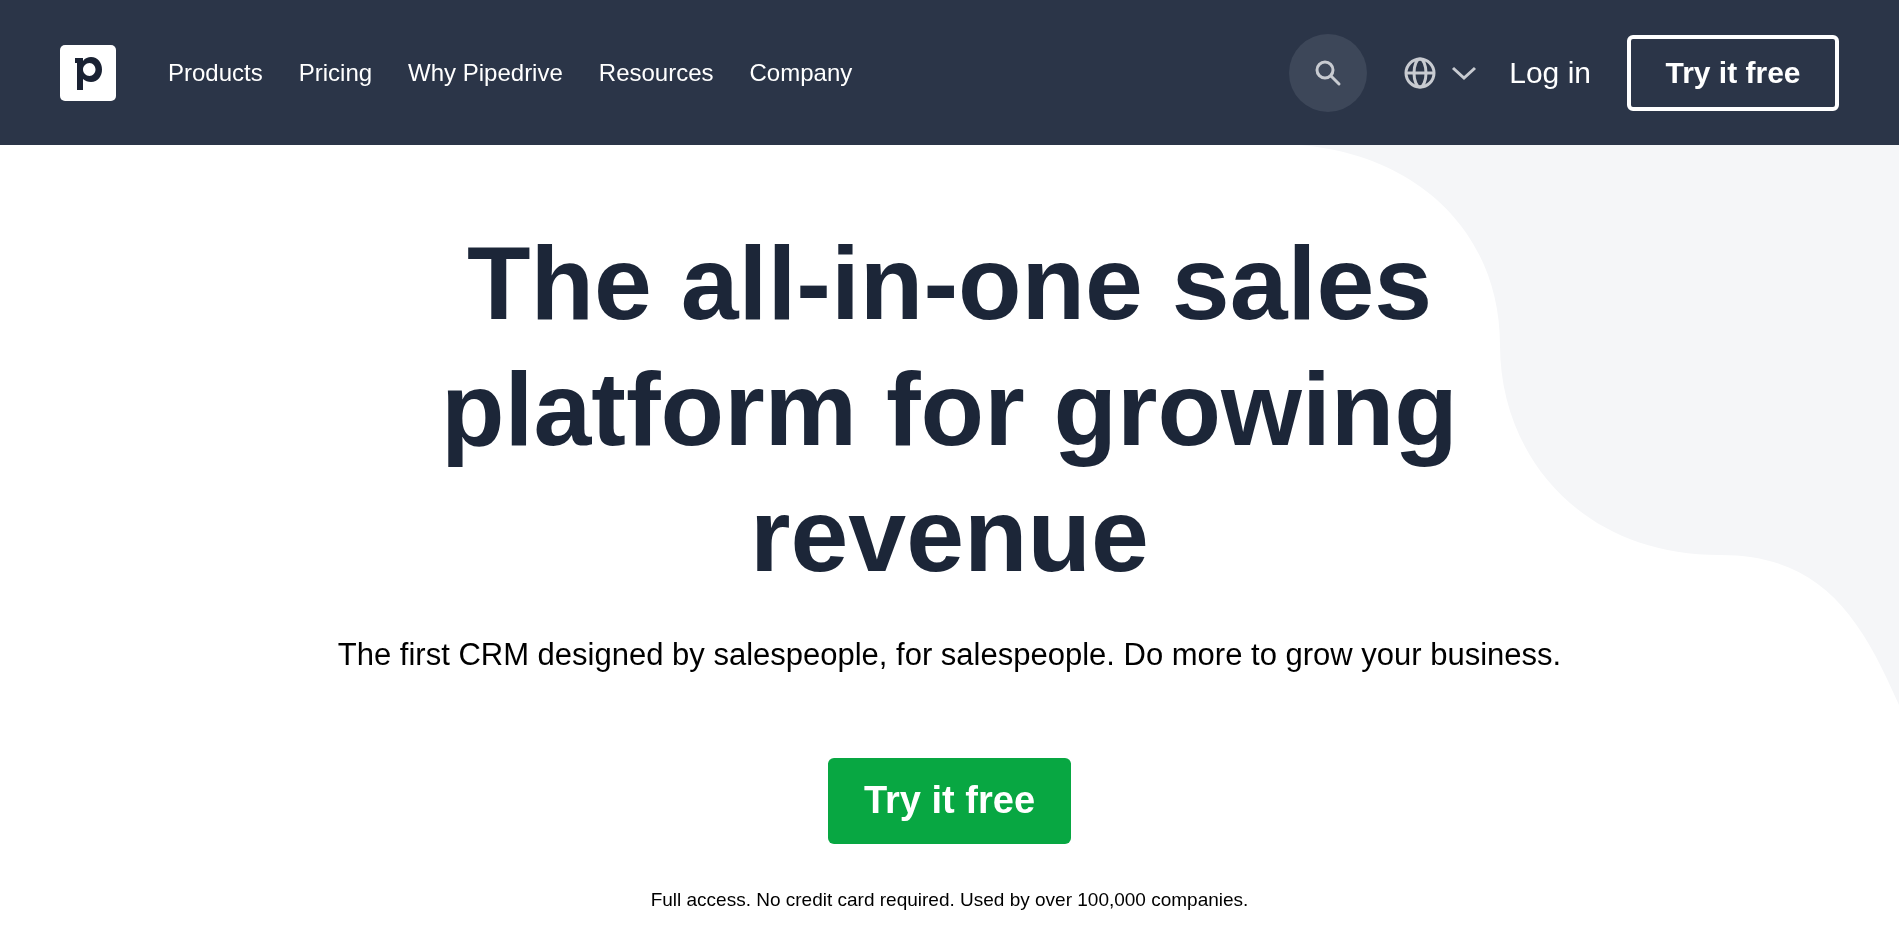  What do you see at coordinates (335, 72) in the screenshot?
I see `nav-link: Pricing` at bounding box center [335, 72].